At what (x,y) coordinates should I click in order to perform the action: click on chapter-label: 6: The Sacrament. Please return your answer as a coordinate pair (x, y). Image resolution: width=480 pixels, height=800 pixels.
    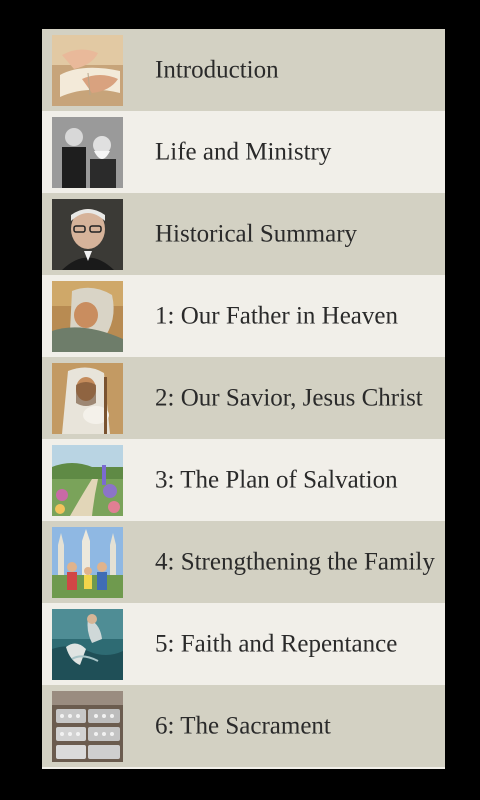
    Looking at the image, I should click on (243, 726).